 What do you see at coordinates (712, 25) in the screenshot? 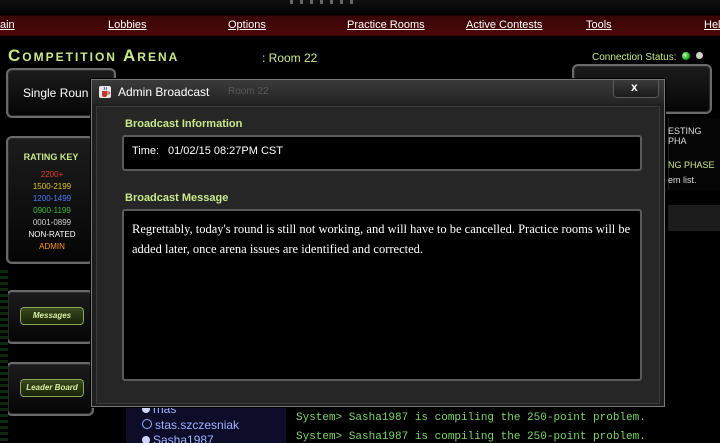
I see `menu-help: Hel` at bounding box center [712, 25].